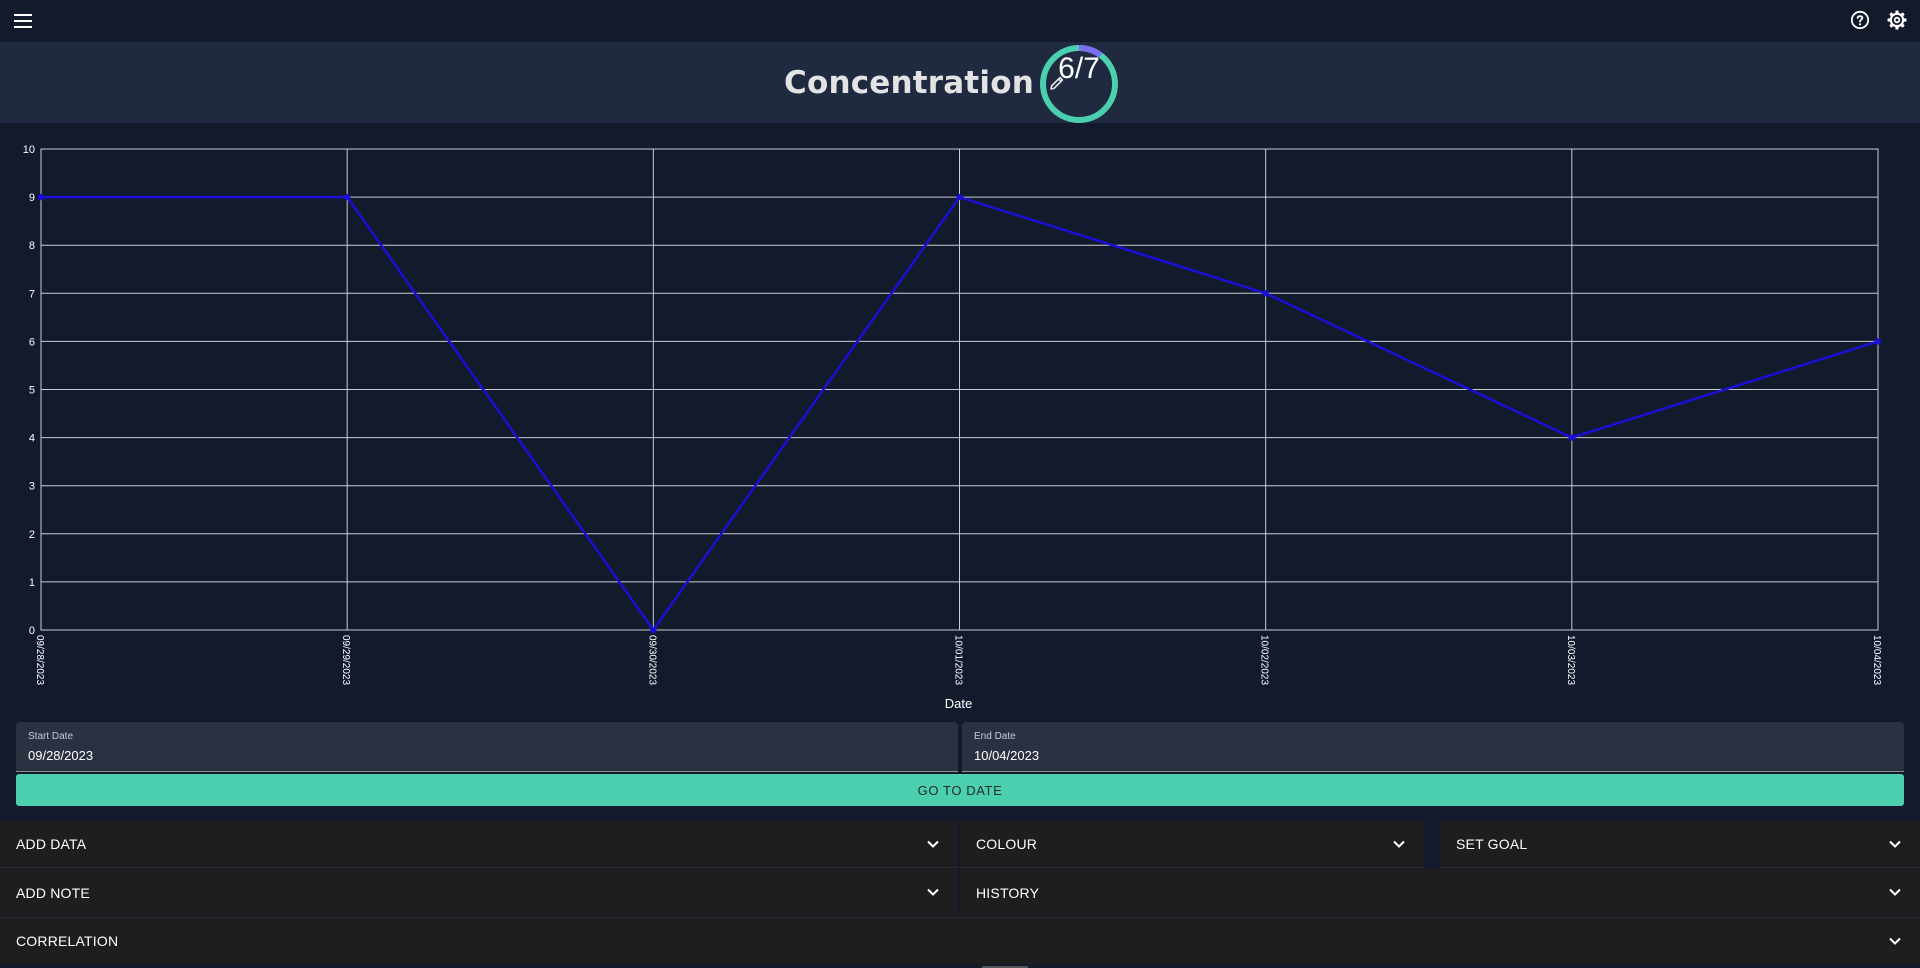  Describe the element at coordinates (1680, 844) in the screenshot. I see `panel-set-goal: SET GOAL` at that location.